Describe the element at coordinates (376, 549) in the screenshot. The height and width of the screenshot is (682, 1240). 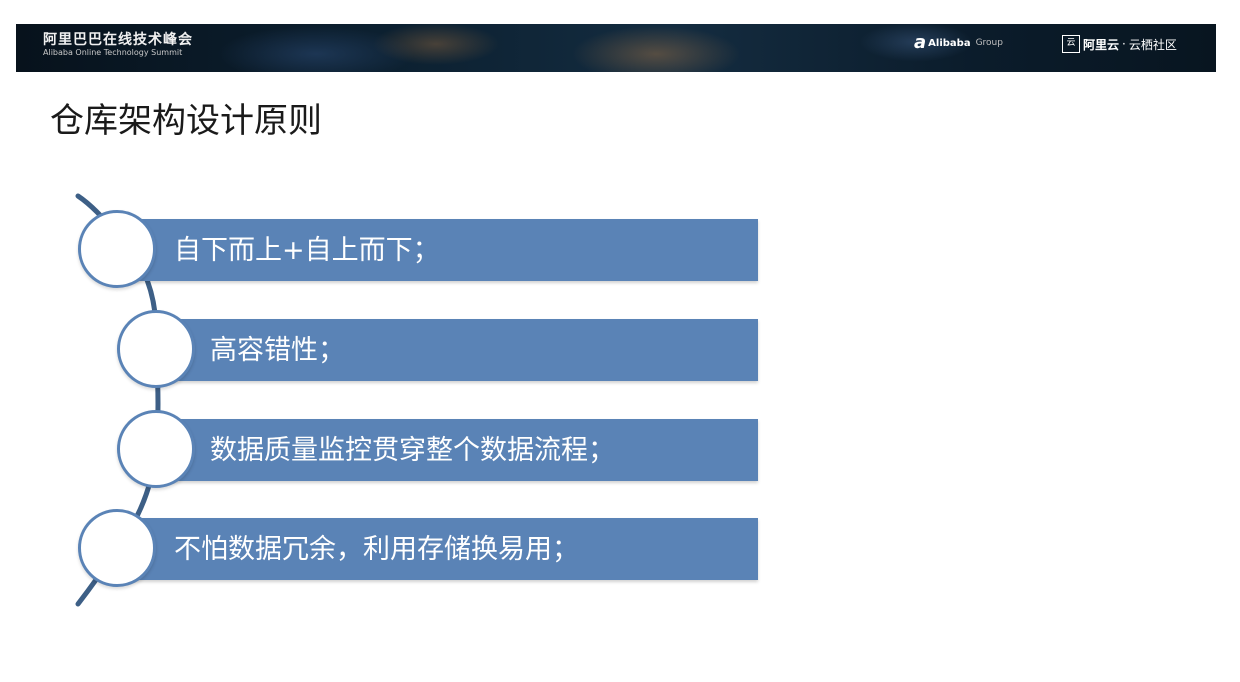
I see `principle-label-4: 不怕数据冗余，利用存储换易用；` at that location.